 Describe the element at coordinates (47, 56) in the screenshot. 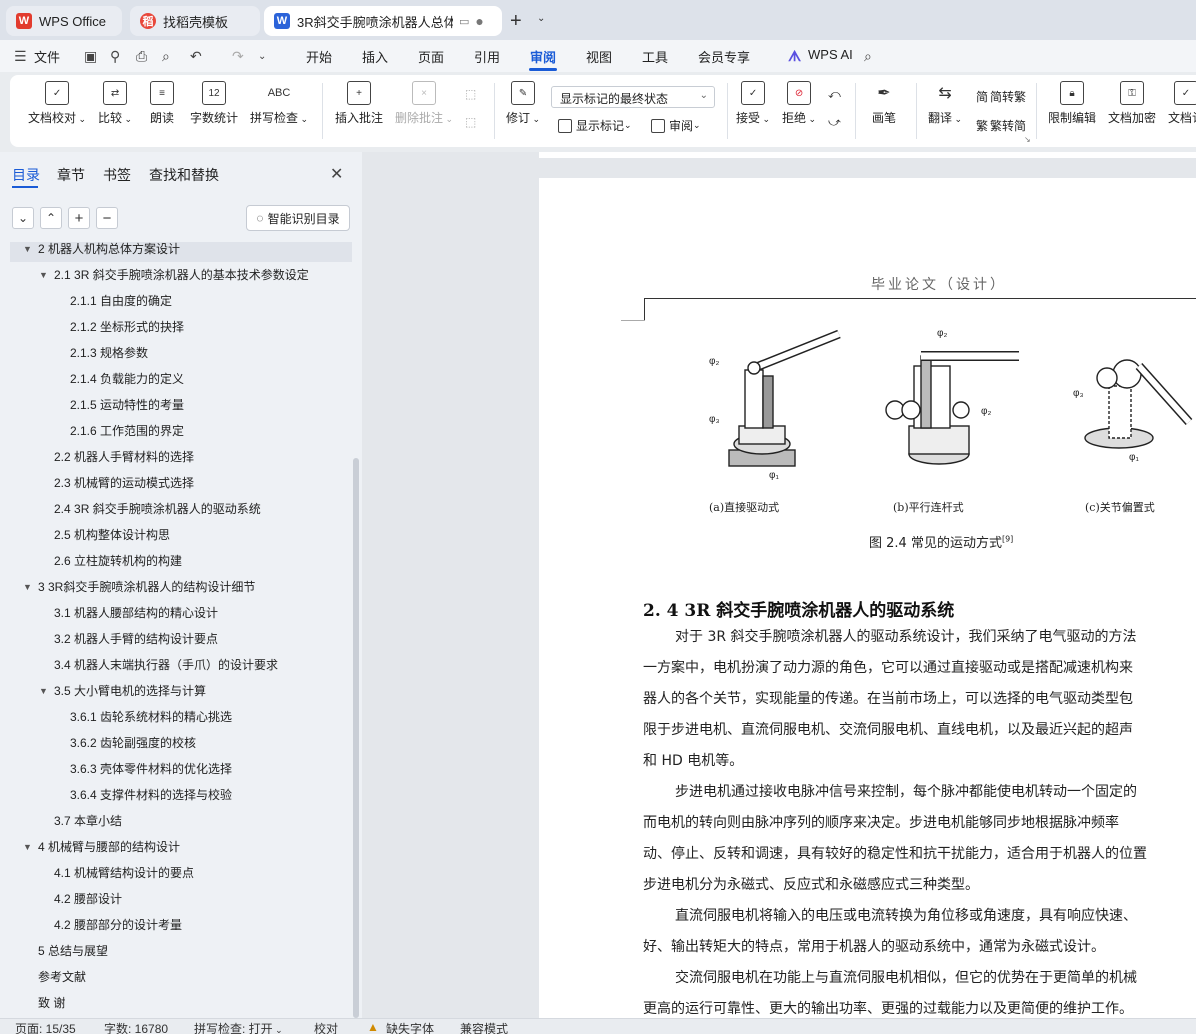

I see `menu-file: 文件` at that location.